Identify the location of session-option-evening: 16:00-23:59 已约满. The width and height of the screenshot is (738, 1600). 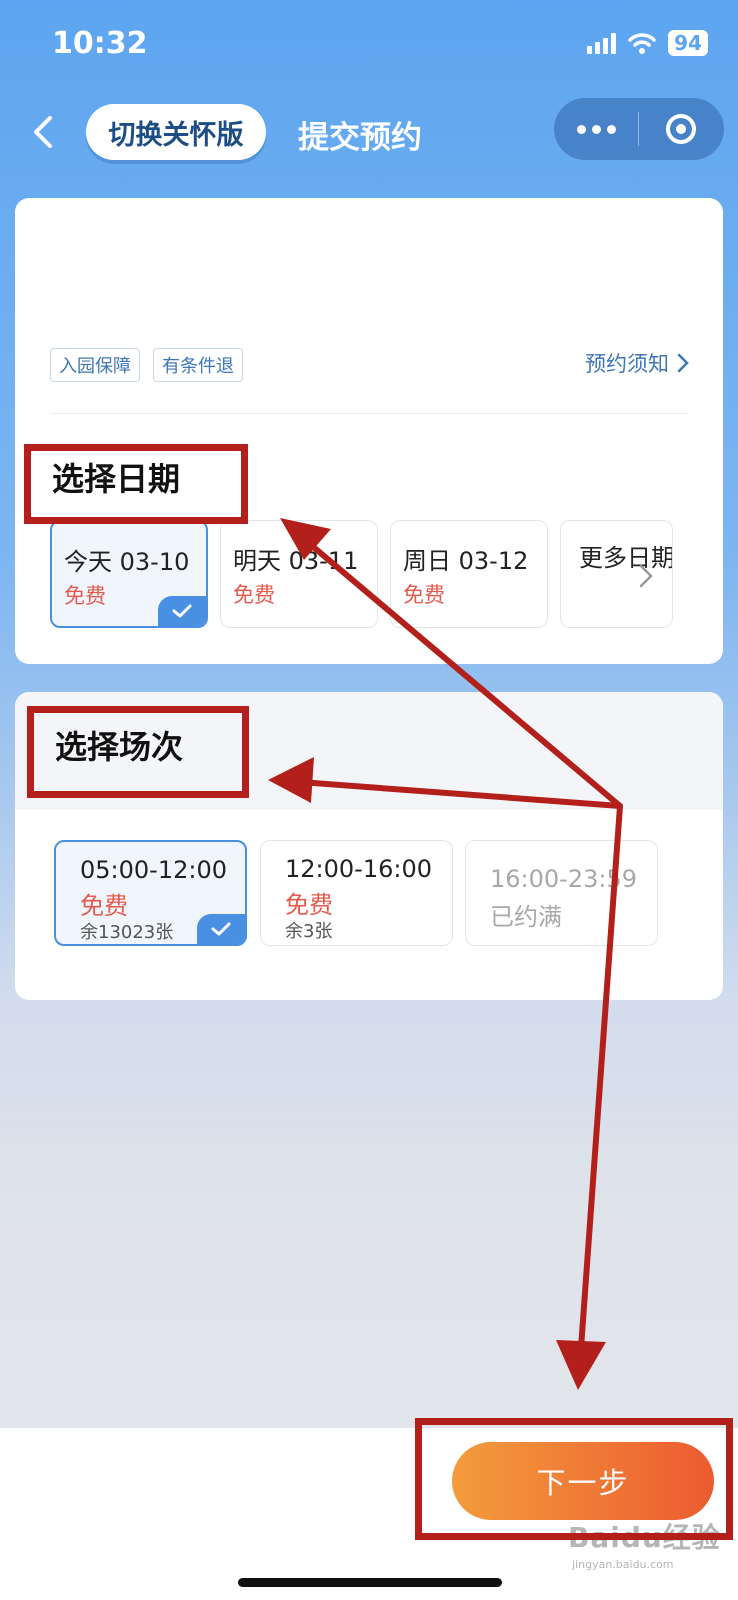
(561, 893).